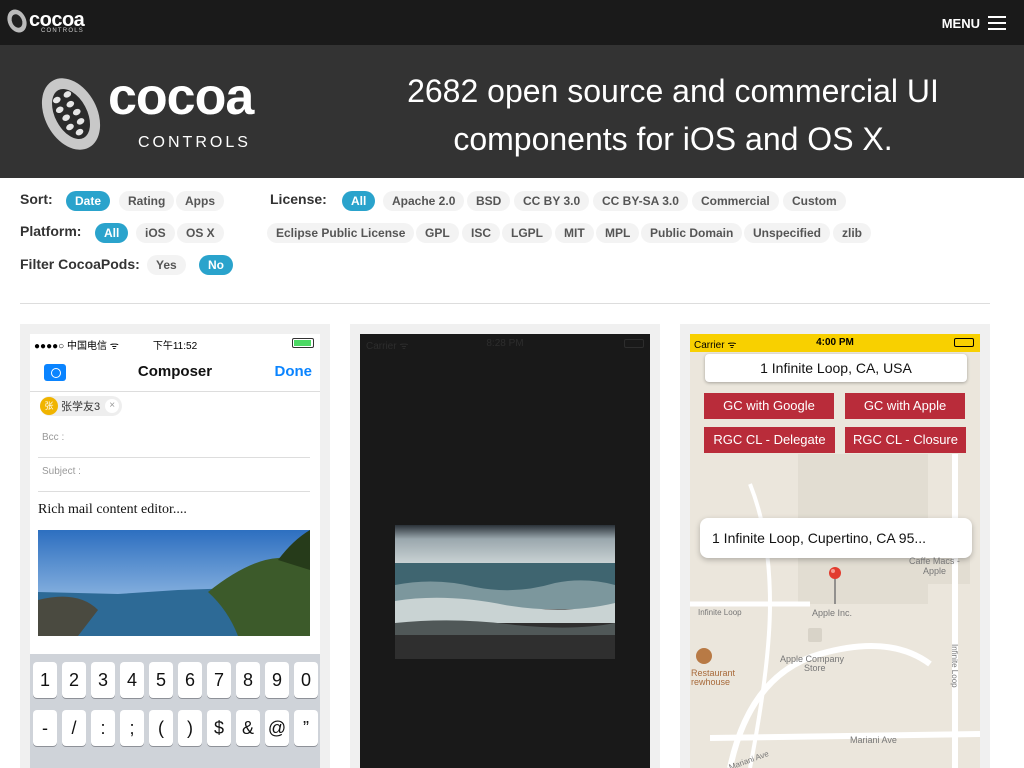 This screenshot has height=768, width=1024. I want to click on reverse-geocode-delegate-button: RGC CL - Delegate, so click(769, 440).